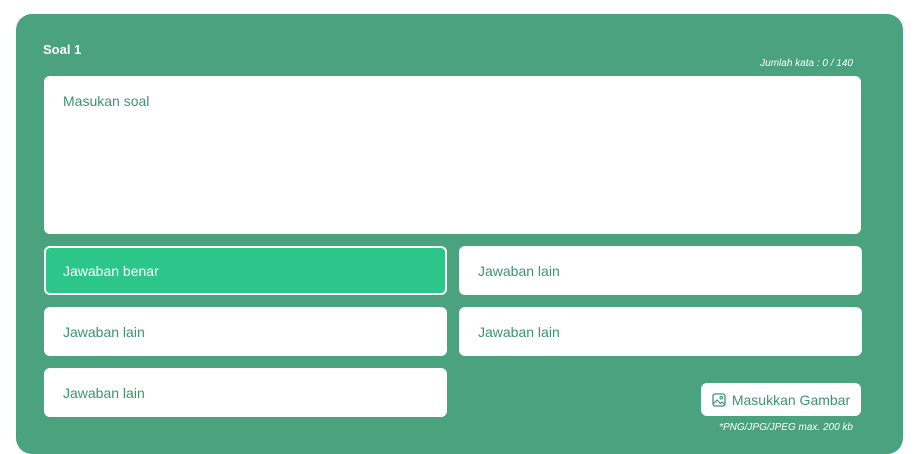  What do you see at coordinates (62, 49) in the screenshot?
I see `question-title: Soal 1` at bounding box center [62, 49].